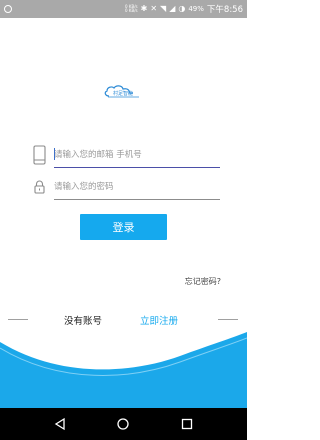  What do you see at coordinates (203, 281) in the screenshot?
I see `forgot-password-link: 忘记密码?` at bounding box center [203, 281].